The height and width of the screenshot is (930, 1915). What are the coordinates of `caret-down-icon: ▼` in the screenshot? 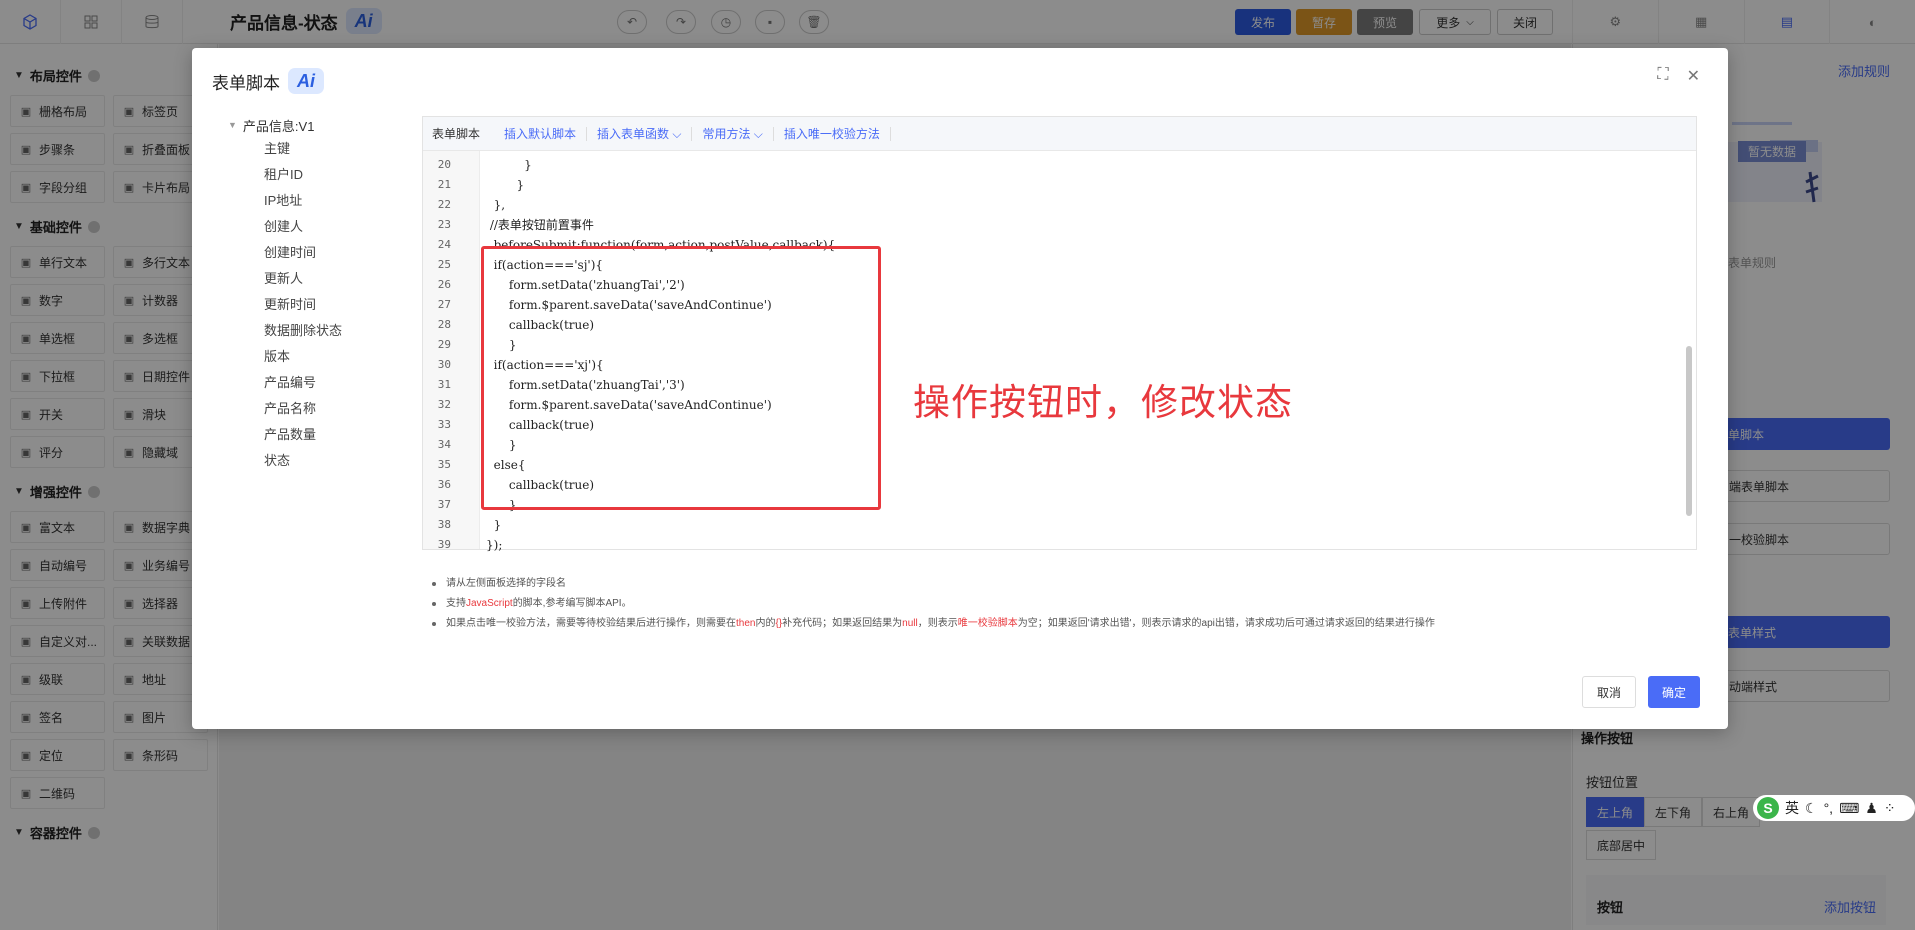 It's located at (232, 125).